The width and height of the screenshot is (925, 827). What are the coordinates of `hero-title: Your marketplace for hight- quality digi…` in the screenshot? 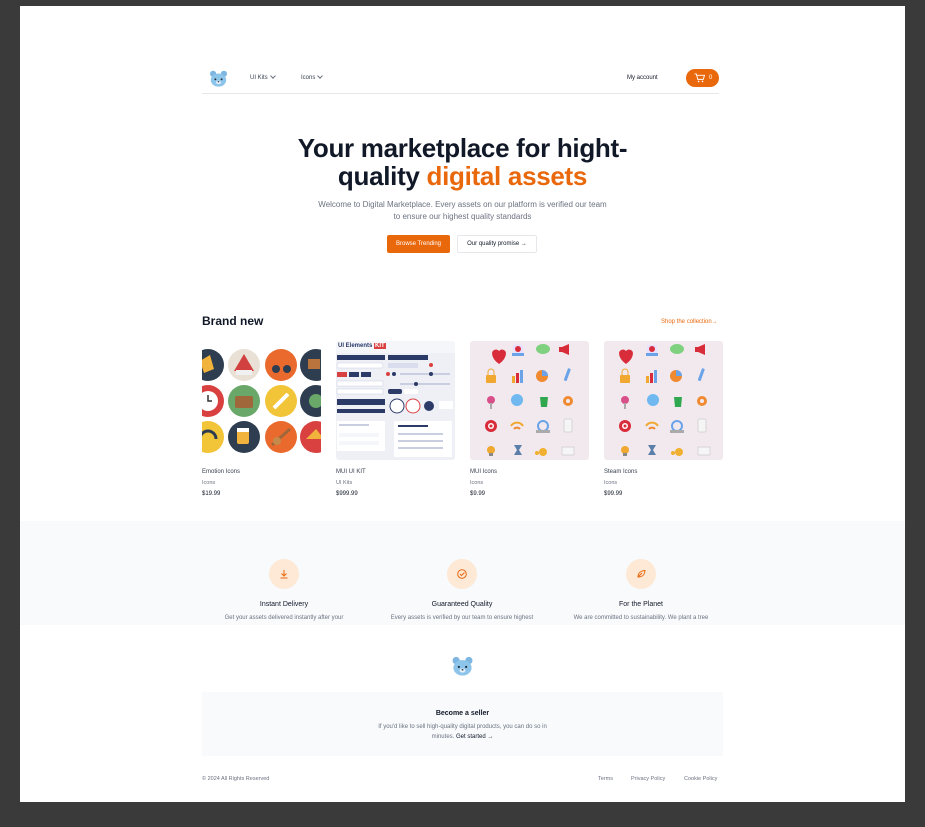 It's located at (462, 162).